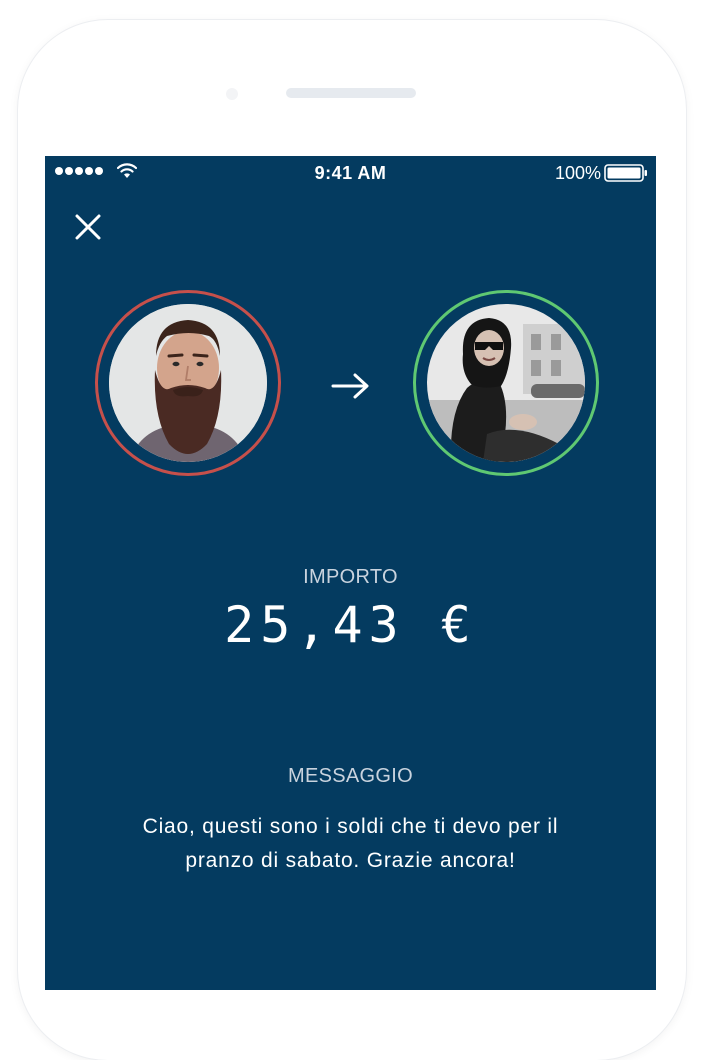 This screenshot has height=1060, width=702. What do you see at coordinates (350, 625) in the screenshot?
I see `amount-value: 25,43 €` at bounding box center [350, 625].